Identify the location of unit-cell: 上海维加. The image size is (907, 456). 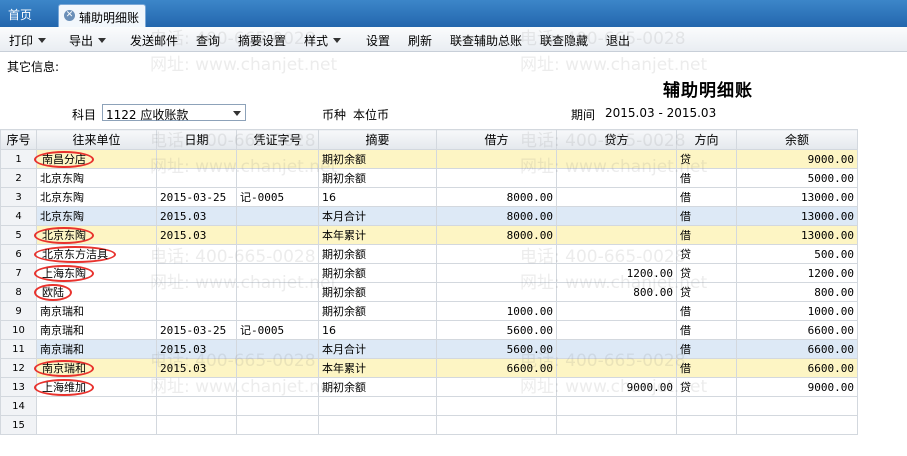
(95, 387).